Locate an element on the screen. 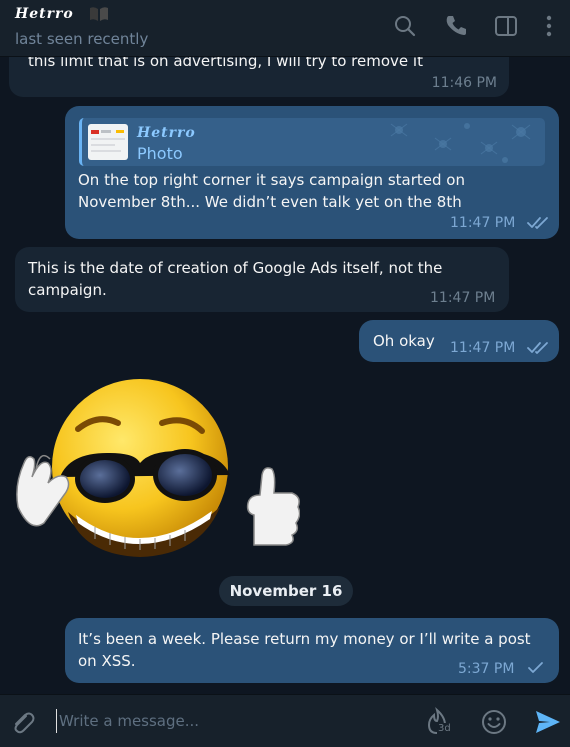 The image size is (570, 747). timer-label: 3d is located at coordinates (444, 728).